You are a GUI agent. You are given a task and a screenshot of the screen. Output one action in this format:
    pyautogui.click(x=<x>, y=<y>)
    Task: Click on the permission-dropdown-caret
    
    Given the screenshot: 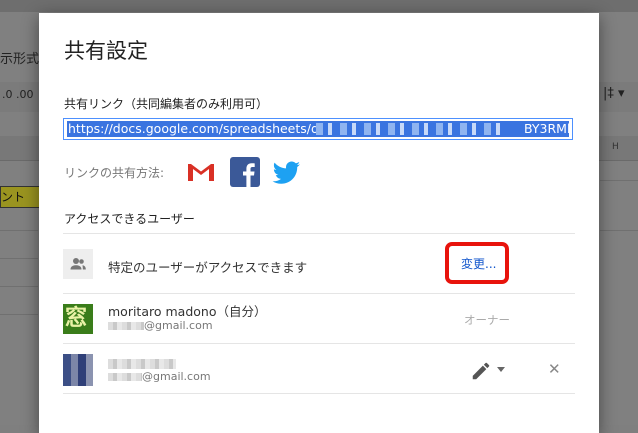 What is the action you would take?
    pyautogui.click(x=501, y=369)
    